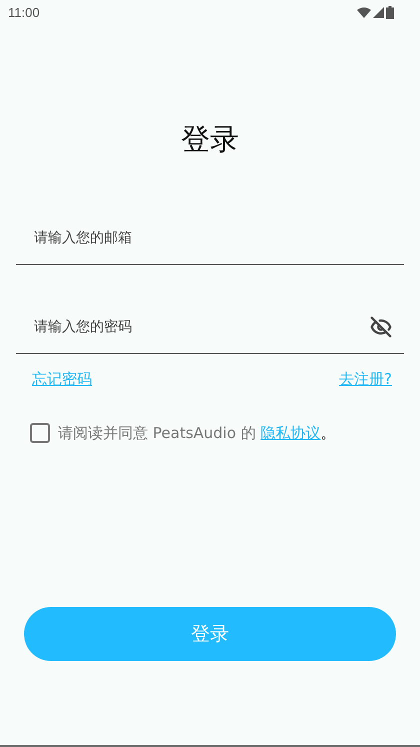 The image size is (420, 747). Describe the element at coordinates (381, 327) in the screenshot. I see `eye-off-icon` at that location.